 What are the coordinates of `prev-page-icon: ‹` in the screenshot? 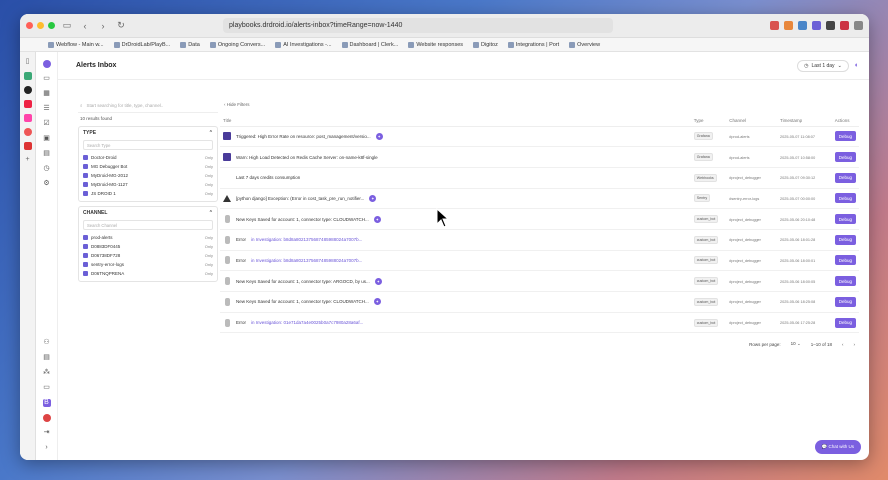 It's located at (843, 344).